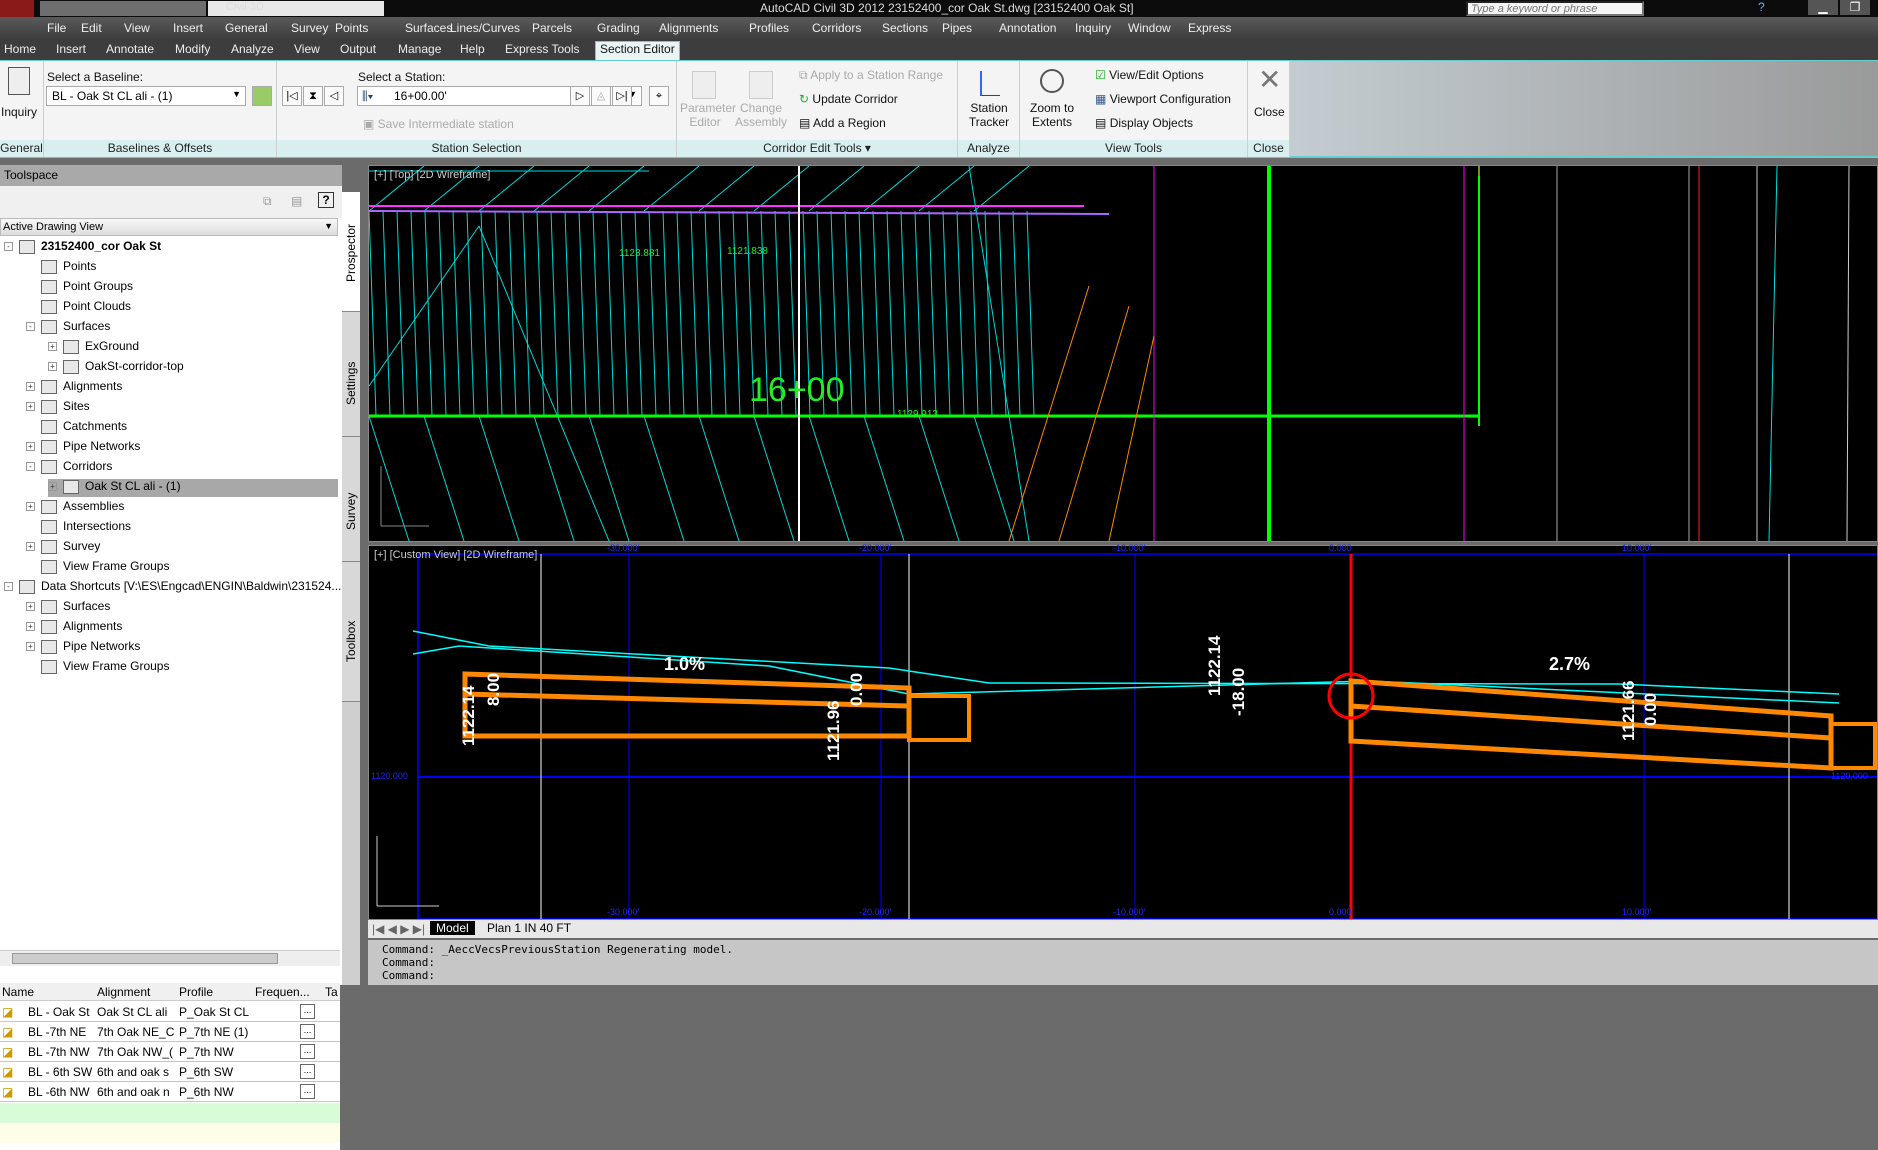 The height and width of the screenshot is (1150, 1878). I want to click on tab-settings: Settings, so click(351, 374).